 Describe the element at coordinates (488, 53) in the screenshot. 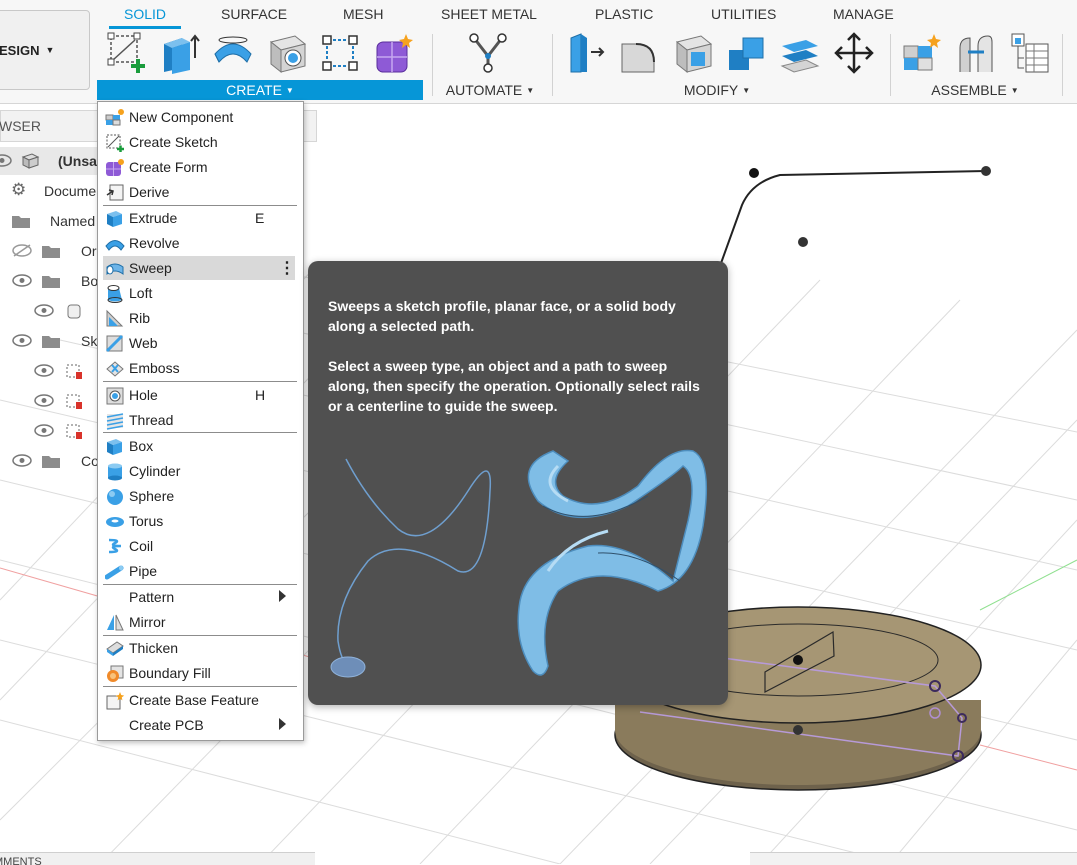

I see `automate-icon` at that location.